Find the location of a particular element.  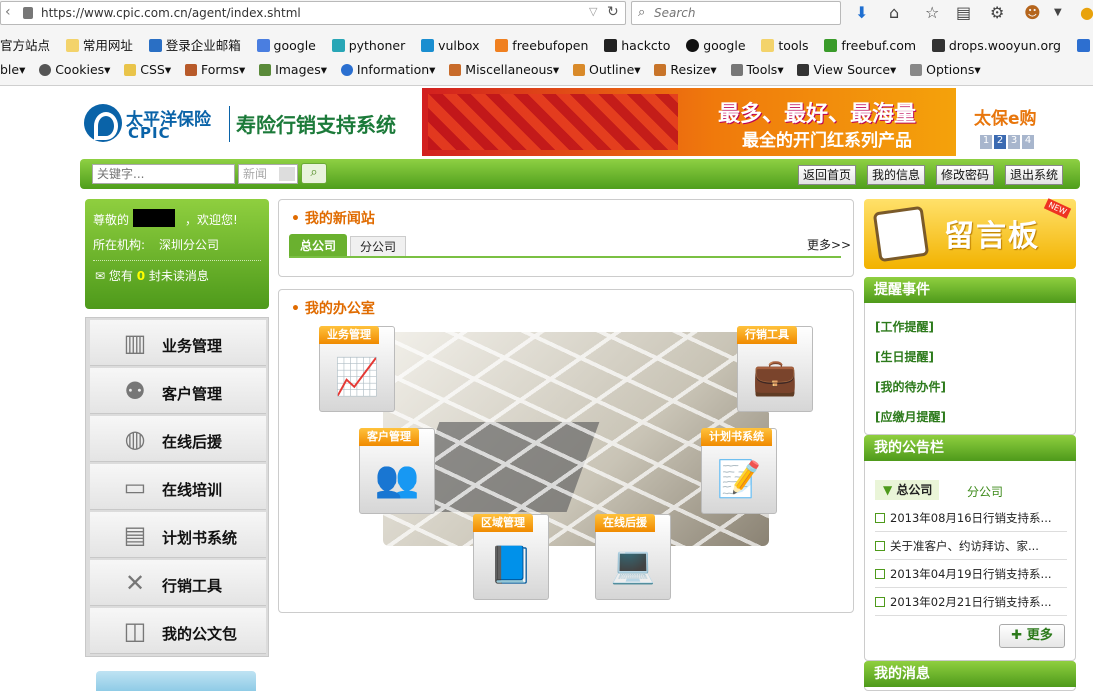

bookmark-item: freebuf.com is located at coordinates (870, 45).